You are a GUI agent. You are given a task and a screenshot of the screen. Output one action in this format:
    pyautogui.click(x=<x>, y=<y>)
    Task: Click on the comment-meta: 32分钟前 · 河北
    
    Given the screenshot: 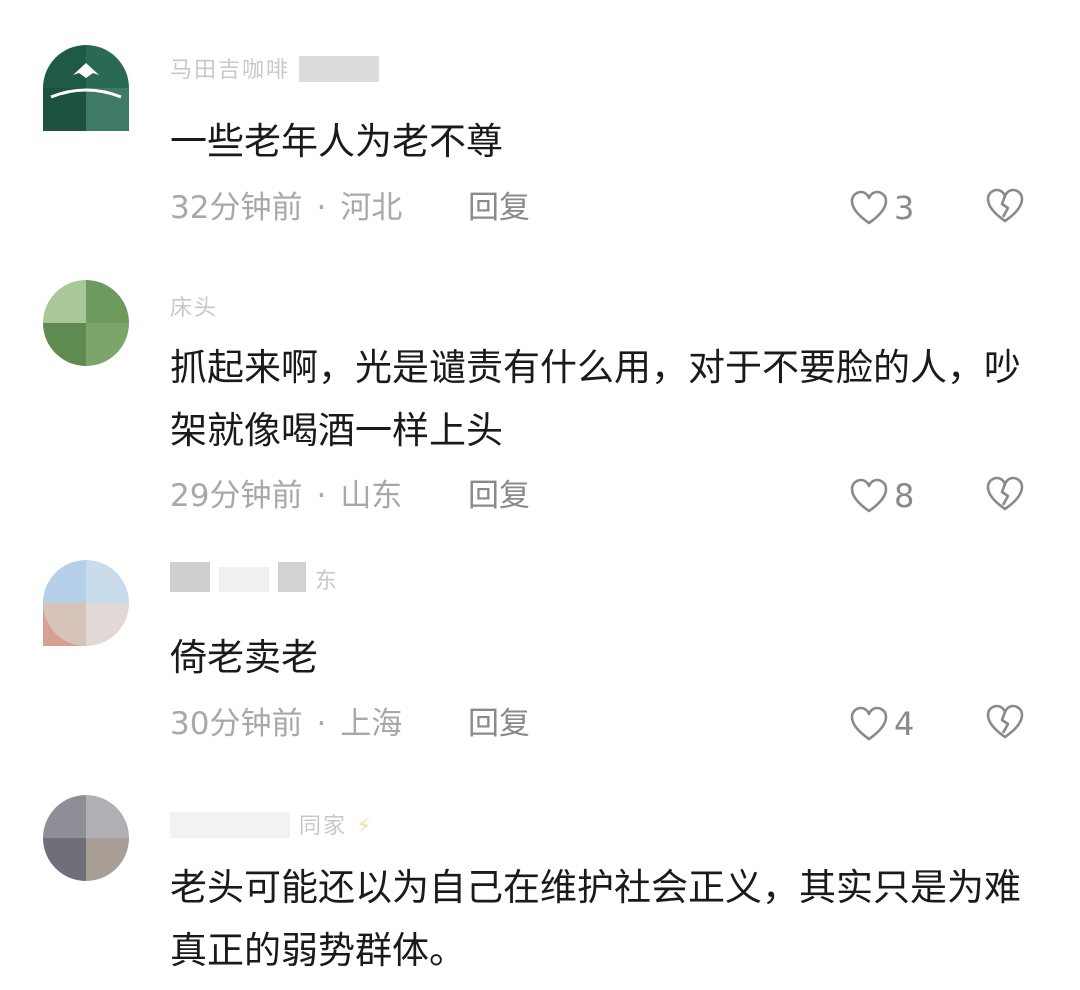 What is the action you would take?
    pyautogui.click(x=286, y=208)
    